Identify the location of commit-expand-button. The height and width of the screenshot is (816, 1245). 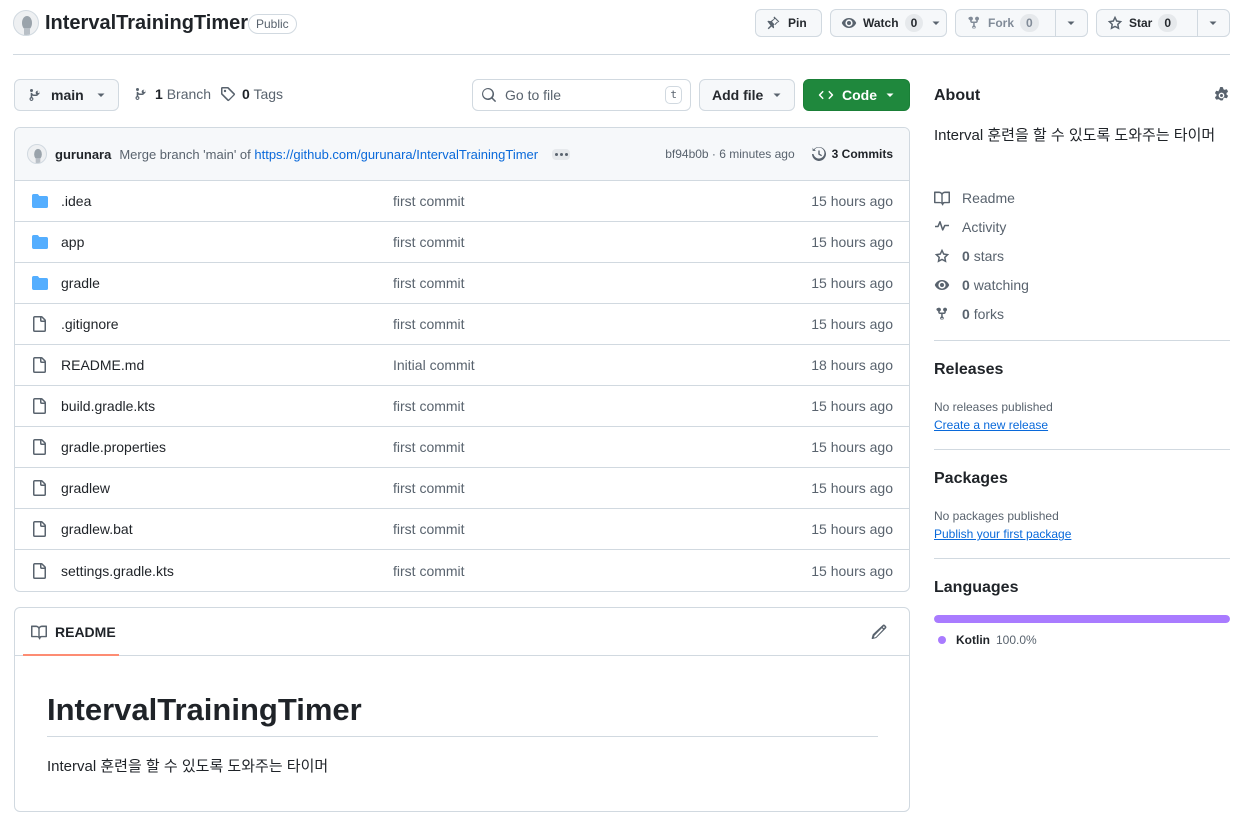
(561, 154).